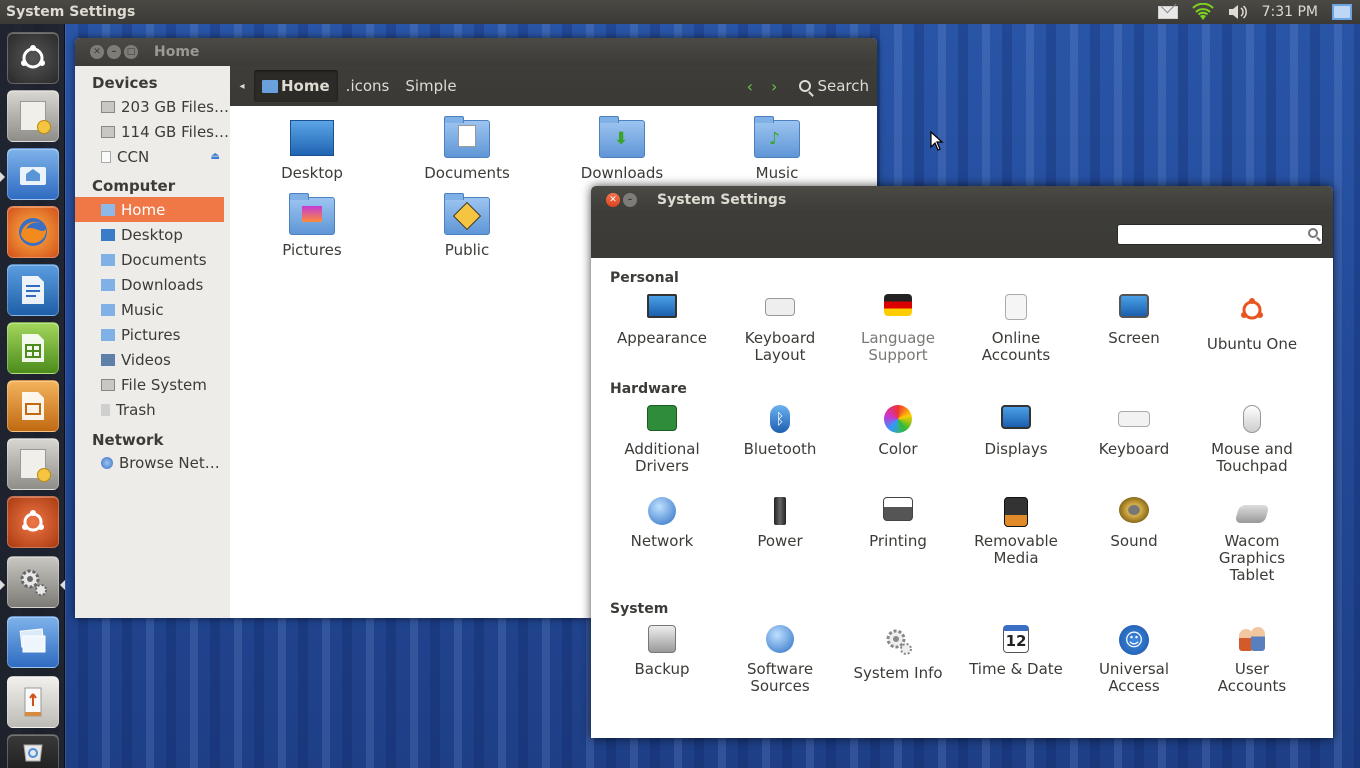 This screenshot has width=1360, height=768. Describe the element at coordinates (33, 174) in the screenshot. I see `launcher-home-folder` at that location.